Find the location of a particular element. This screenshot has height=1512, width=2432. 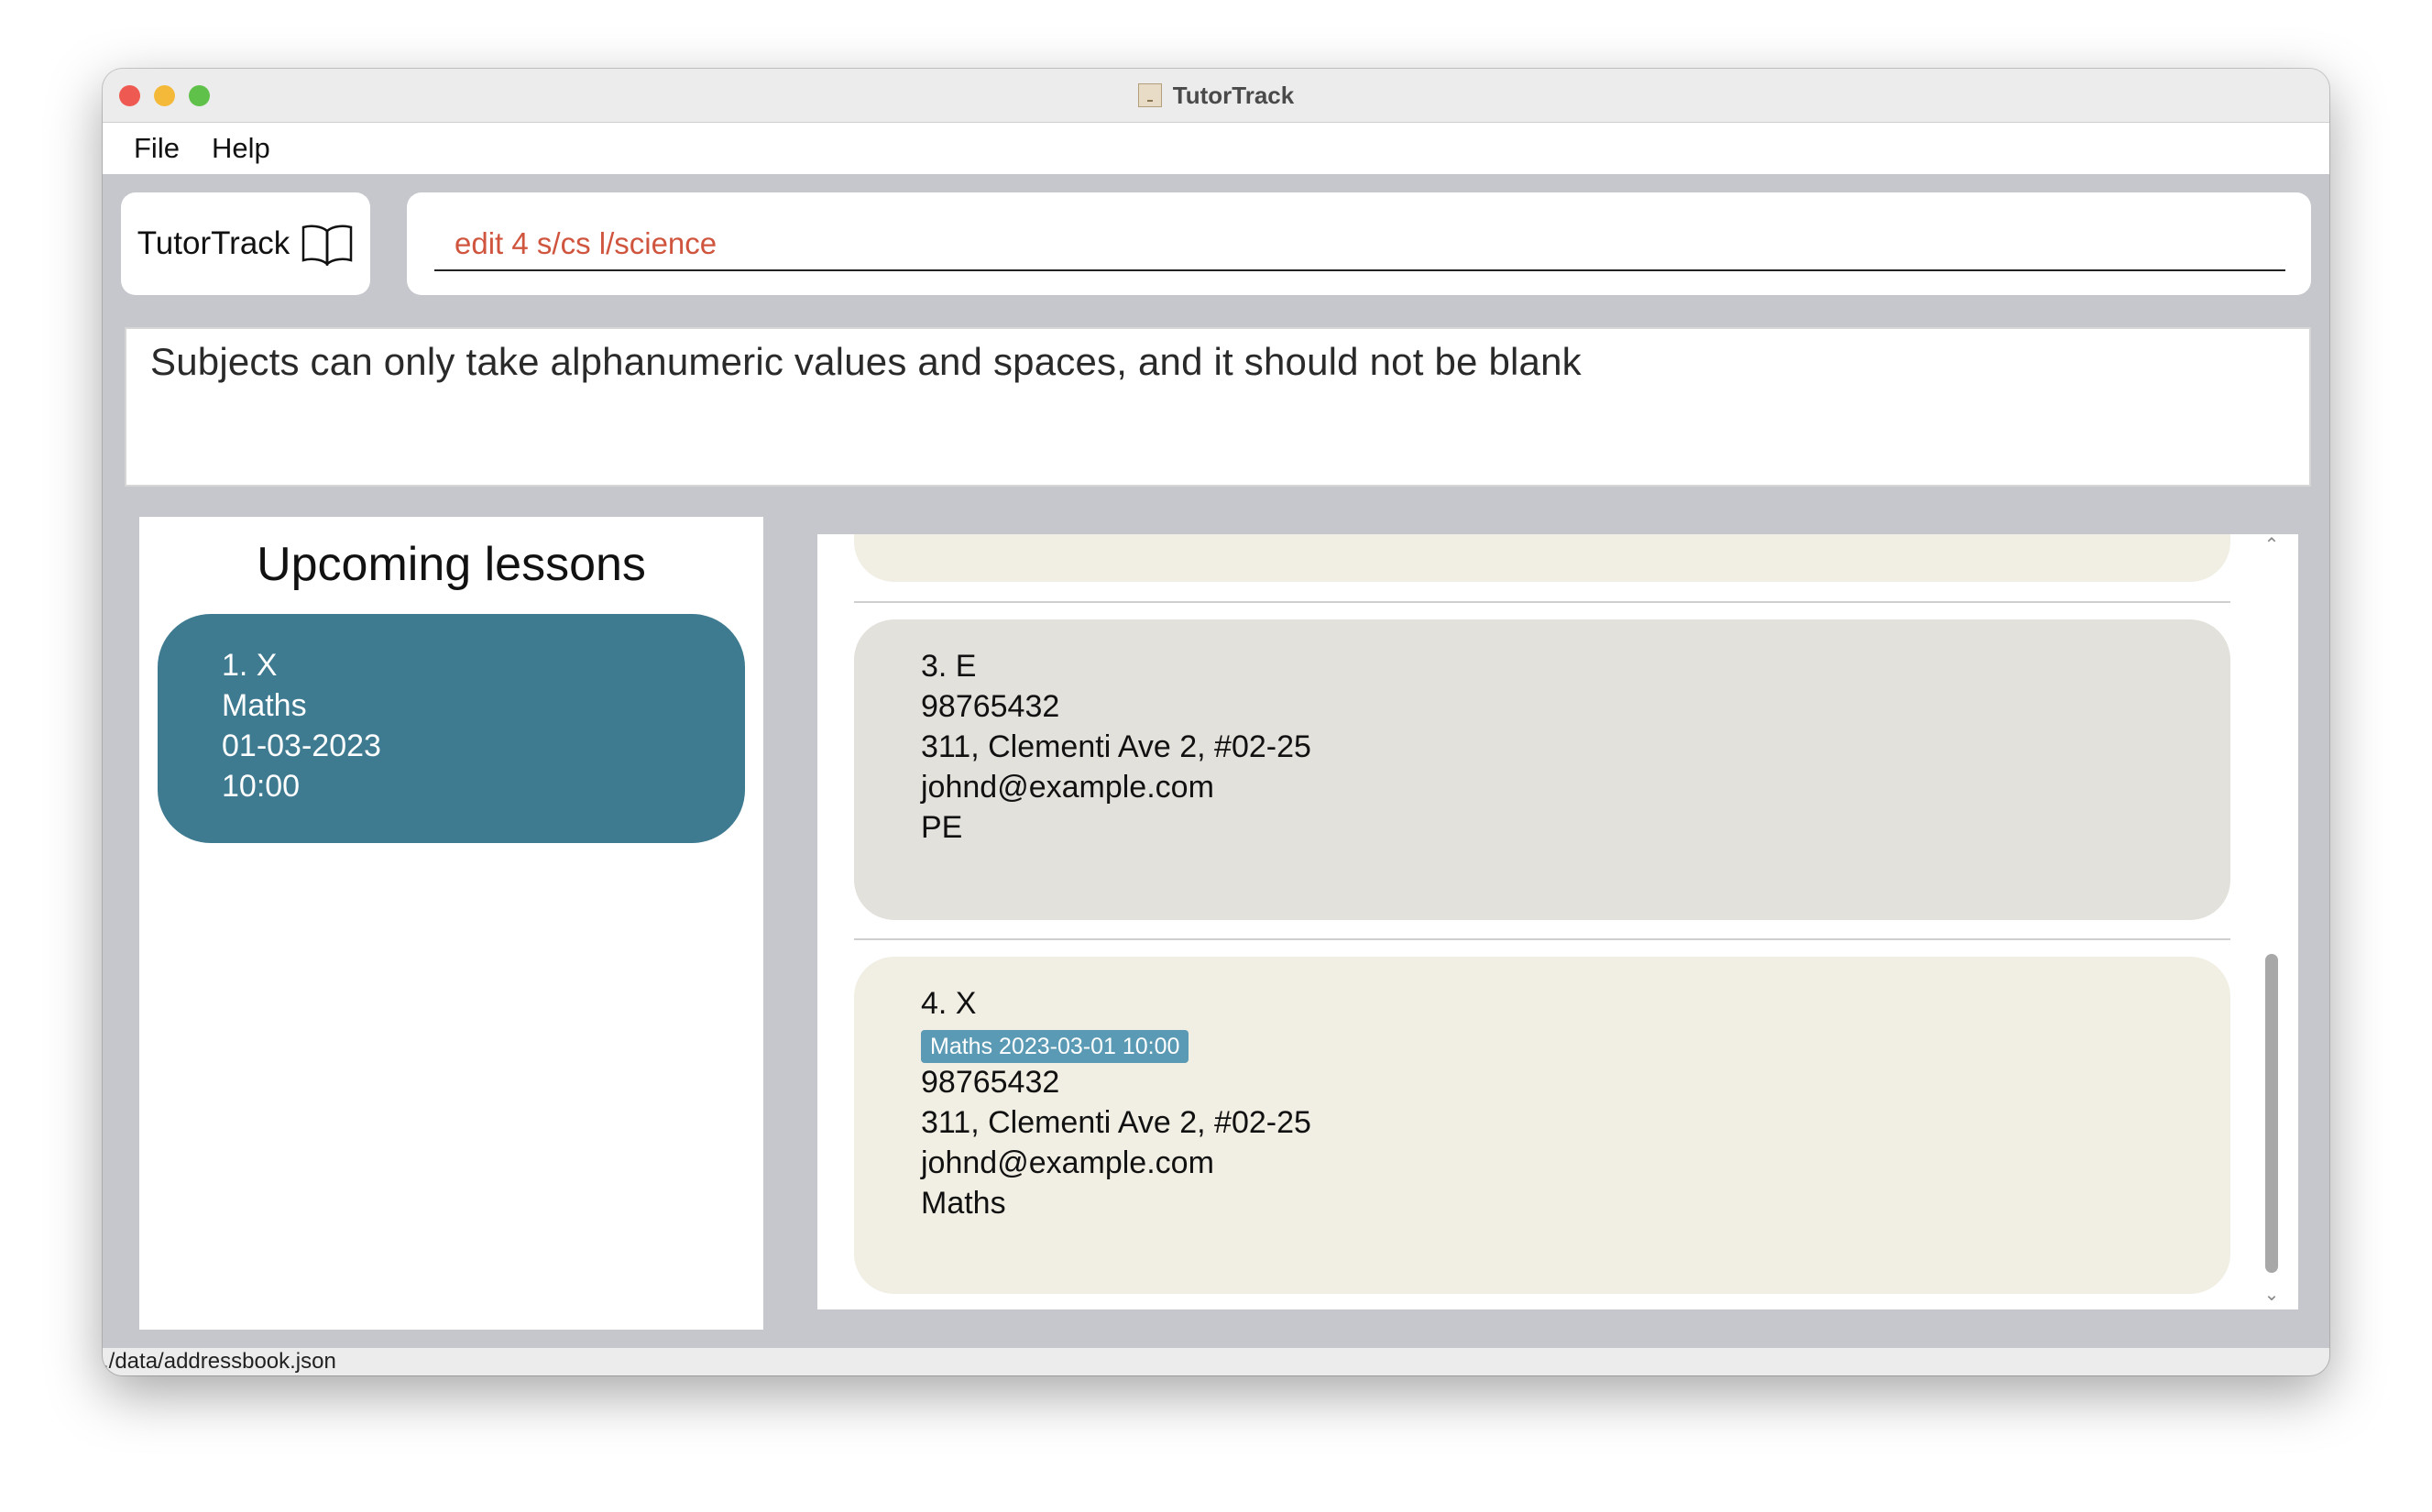

menu-help: Help is located at coordinates (241, 148).